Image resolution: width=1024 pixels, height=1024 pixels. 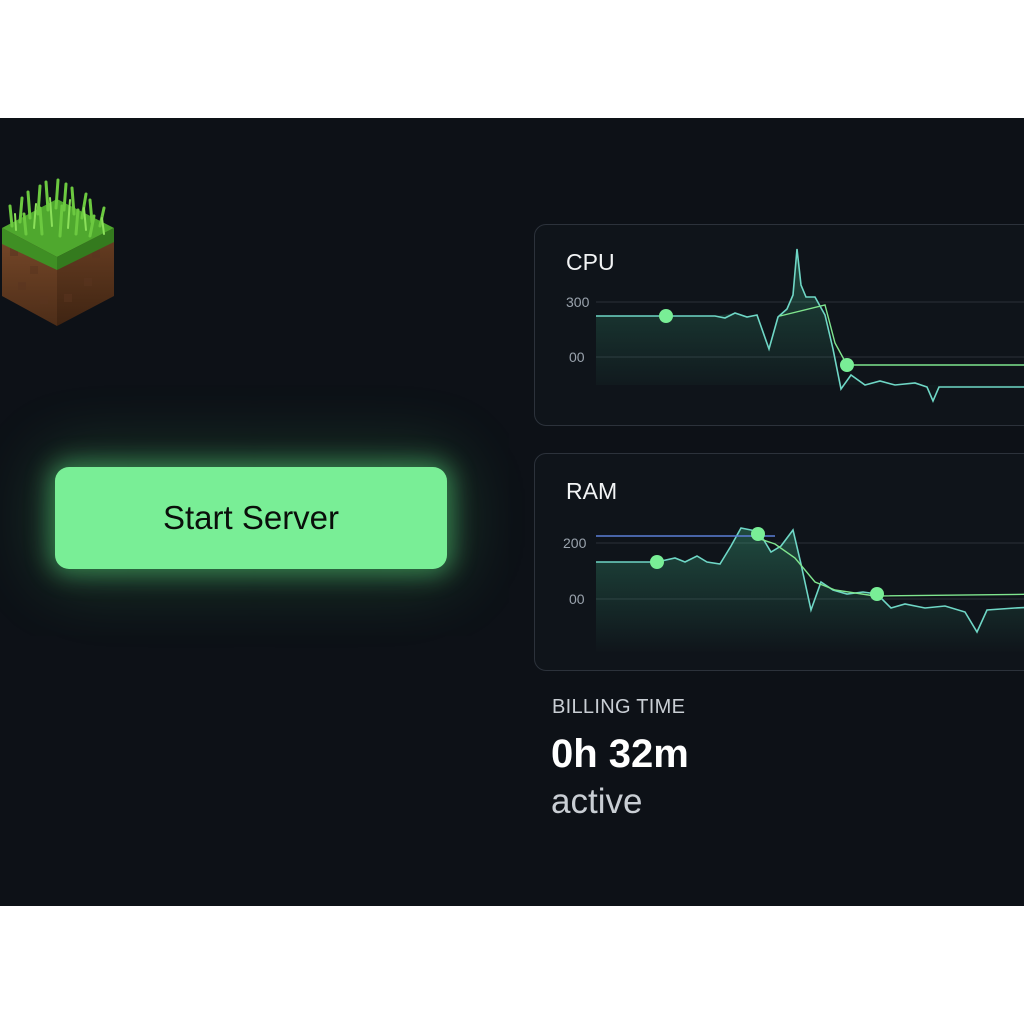 What do you see at coordinates (597, 801) in the screenshot?
I see `billing-status: active` at bounding box center [597, 801].